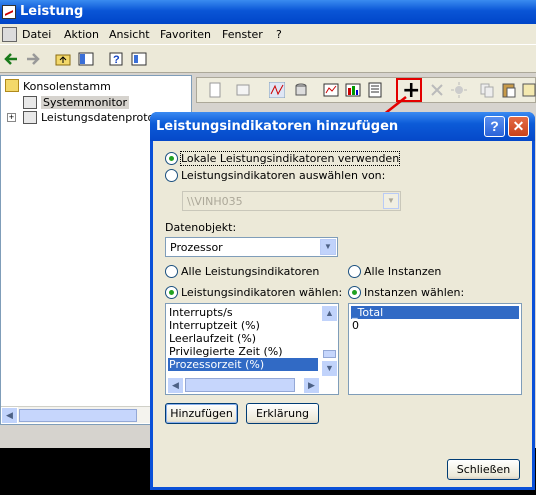 This screenshot has width=536, height=495. Describe the element at coordinates (277, 90) in the screenshot. I see `current-activity-icon` at that location.